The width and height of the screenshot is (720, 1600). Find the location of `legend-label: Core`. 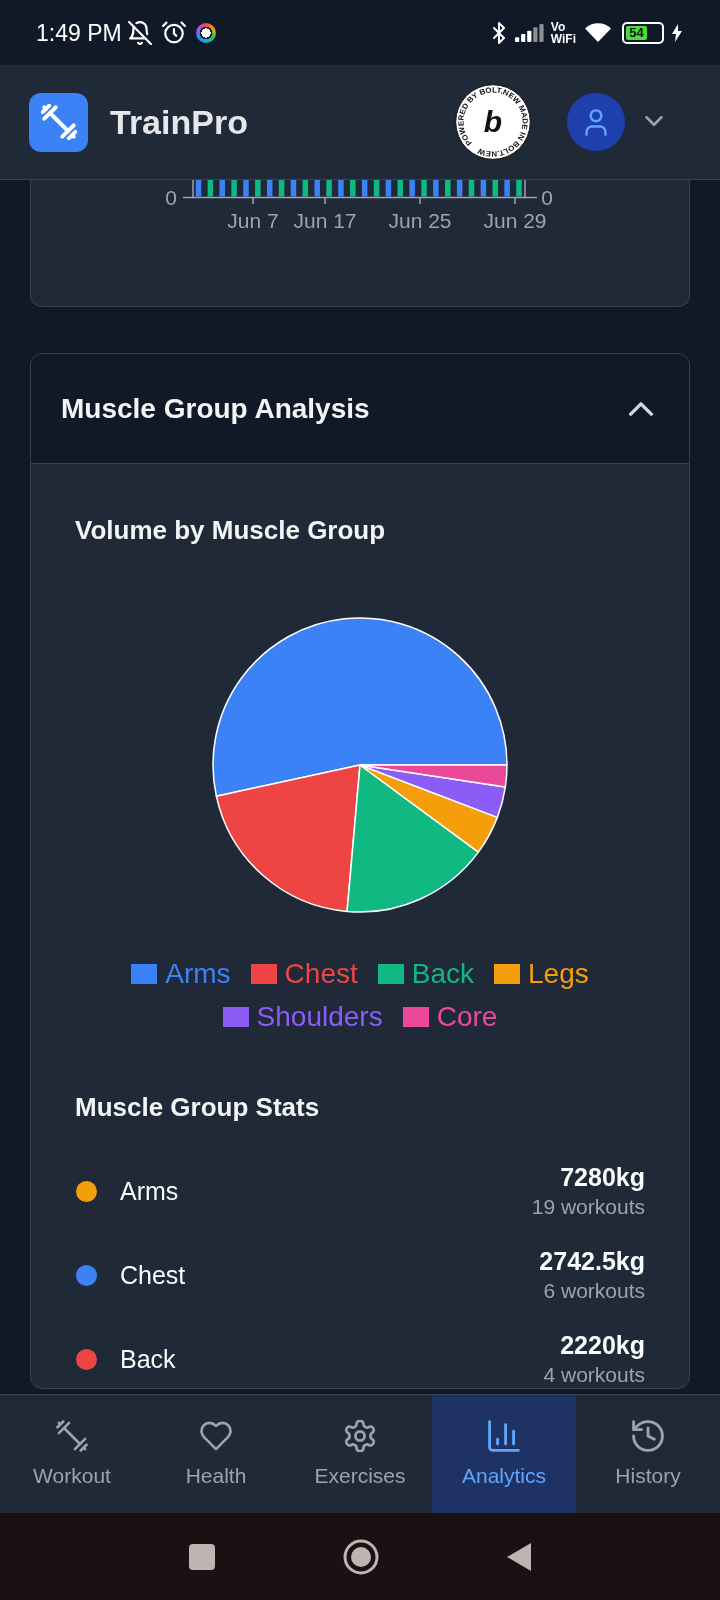

legend-label: Core is located at coordinates (467, 1017).